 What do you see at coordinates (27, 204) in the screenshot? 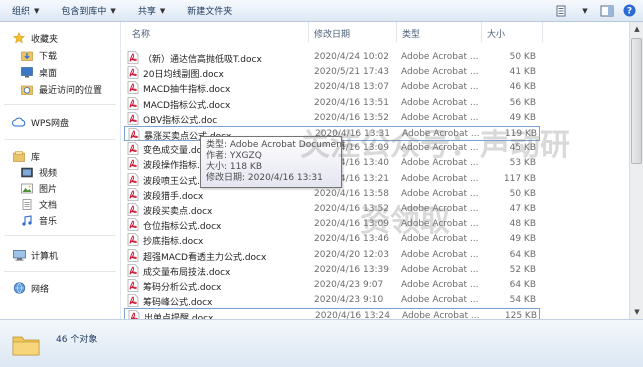
I see `documents-icon` at bounding box center [27, 204].